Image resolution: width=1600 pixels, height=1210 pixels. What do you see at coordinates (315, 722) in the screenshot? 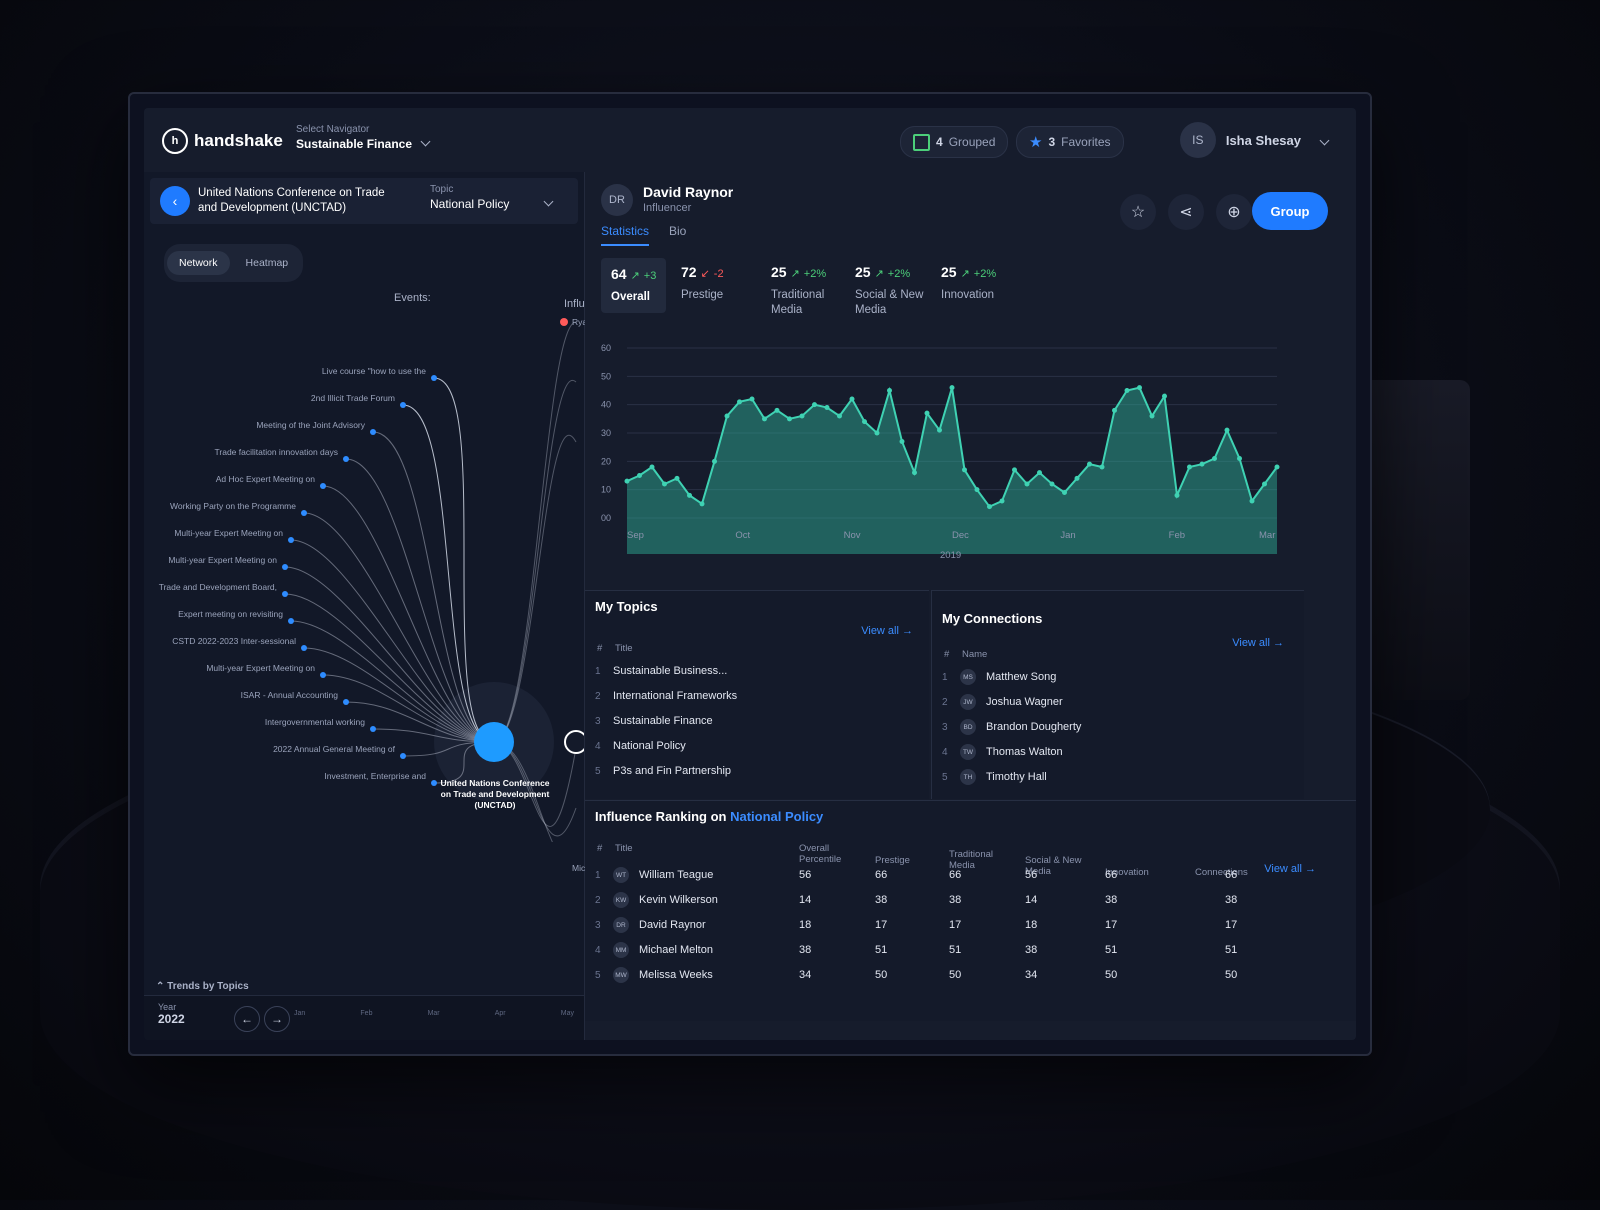
I see `event-label: Intergovernmental working` at bounding box center [315, 722].